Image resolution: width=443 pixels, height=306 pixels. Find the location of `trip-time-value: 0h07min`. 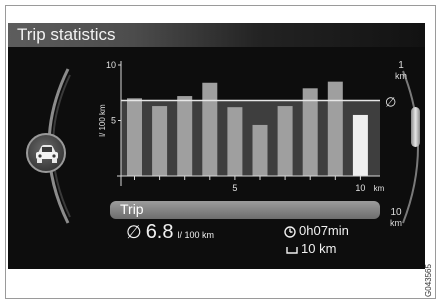

trip-time-value: 0h07min is located at coordinates (324, 230).